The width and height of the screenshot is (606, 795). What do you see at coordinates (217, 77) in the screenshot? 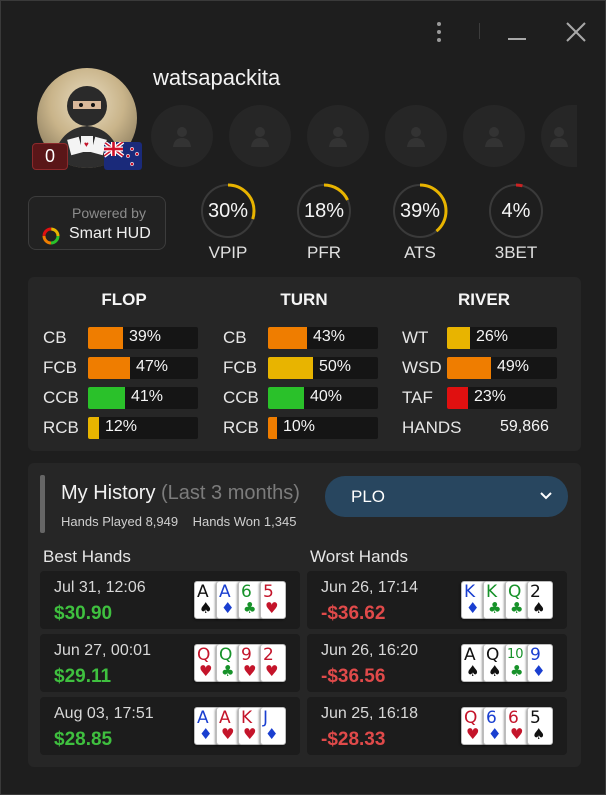
I see `player-username: watsapackita` at bounding box center [217, 77].